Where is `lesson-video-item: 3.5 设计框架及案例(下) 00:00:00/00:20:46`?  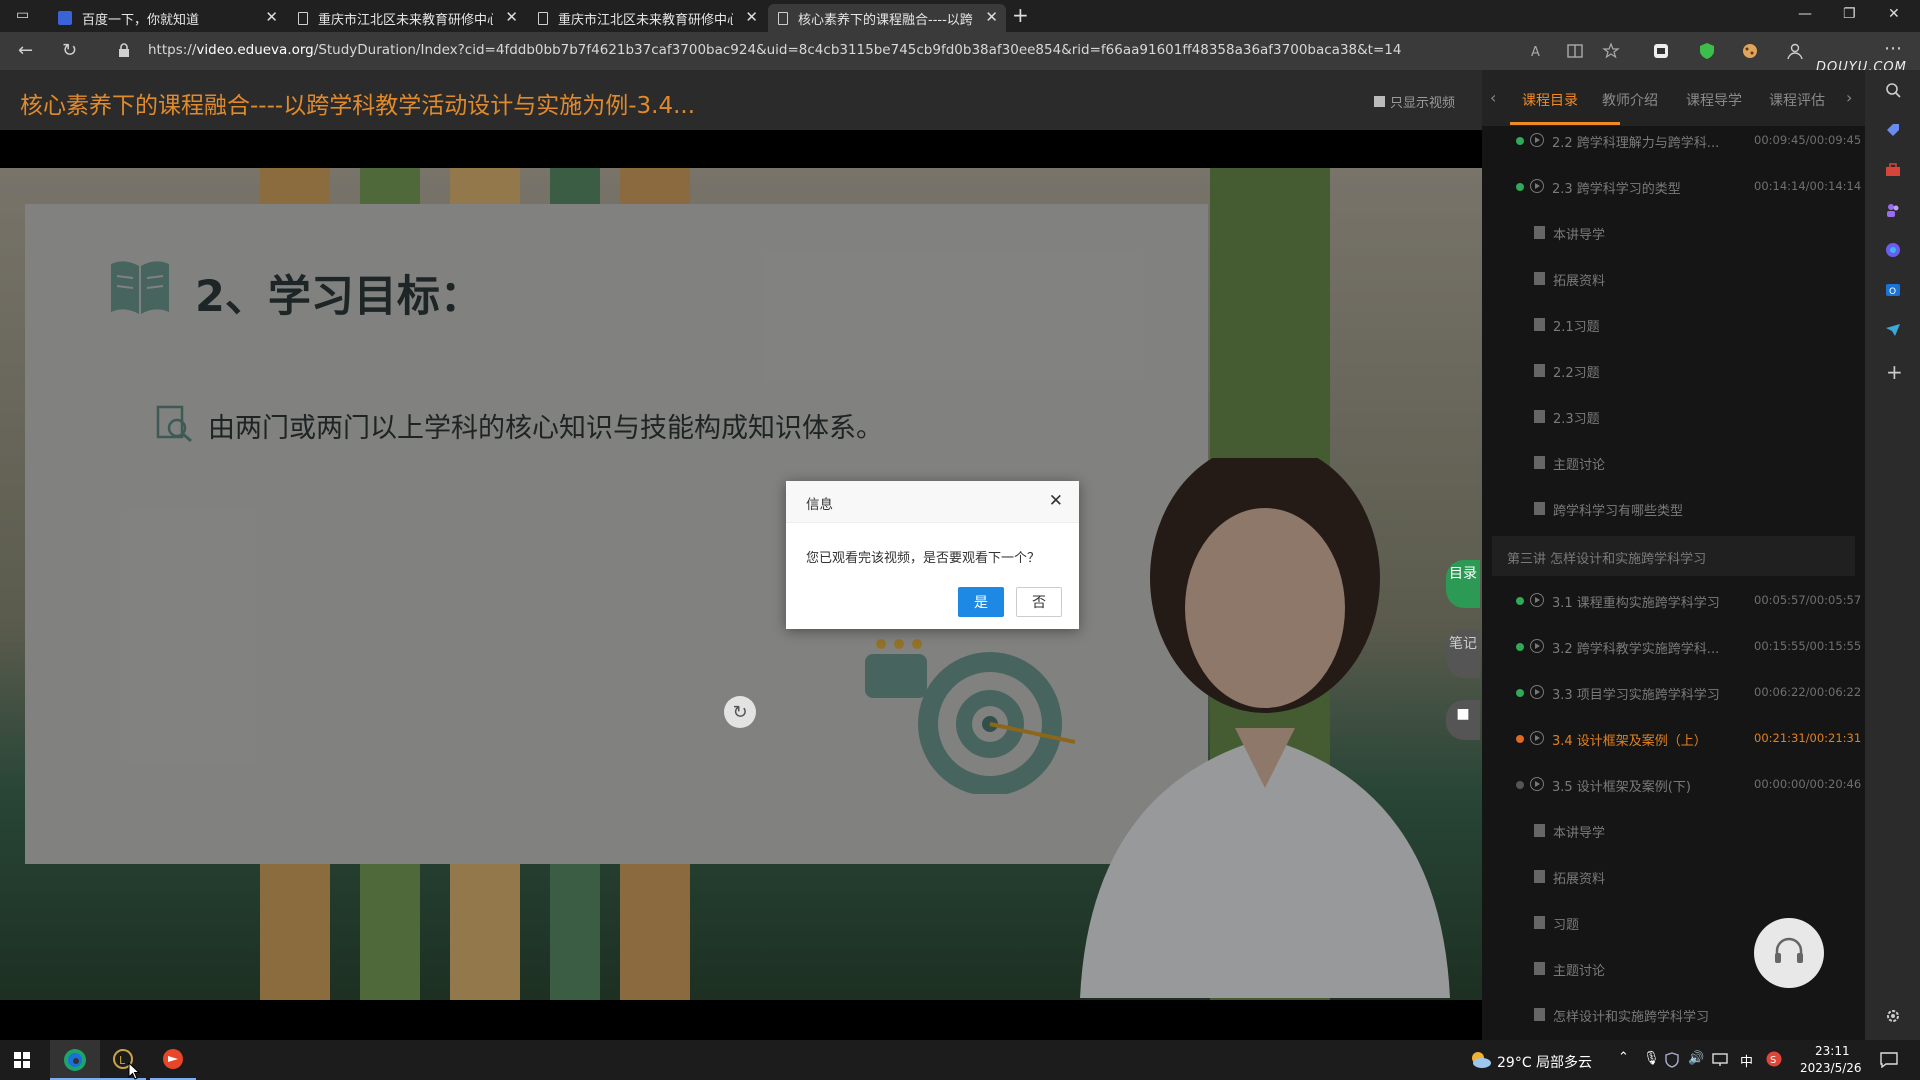 lesson-video-item: 3.5 设计框架及案例(下) 00:00:00/00:20:46 is located at coordinates (1676, 785).